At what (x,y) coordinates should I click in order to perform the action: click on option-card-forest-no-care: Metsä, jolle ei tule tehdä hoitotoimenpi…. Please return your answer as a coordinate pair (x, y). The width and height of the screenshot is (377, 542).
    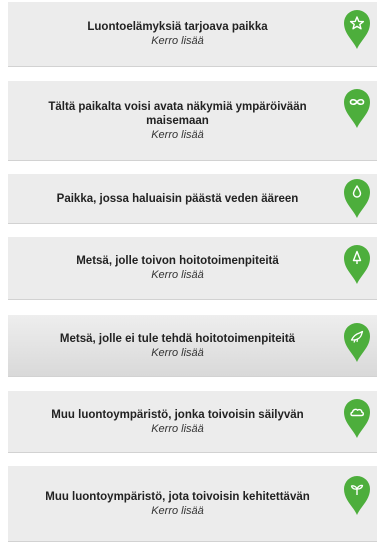
    Looking at the image, I should click on (192, 346).